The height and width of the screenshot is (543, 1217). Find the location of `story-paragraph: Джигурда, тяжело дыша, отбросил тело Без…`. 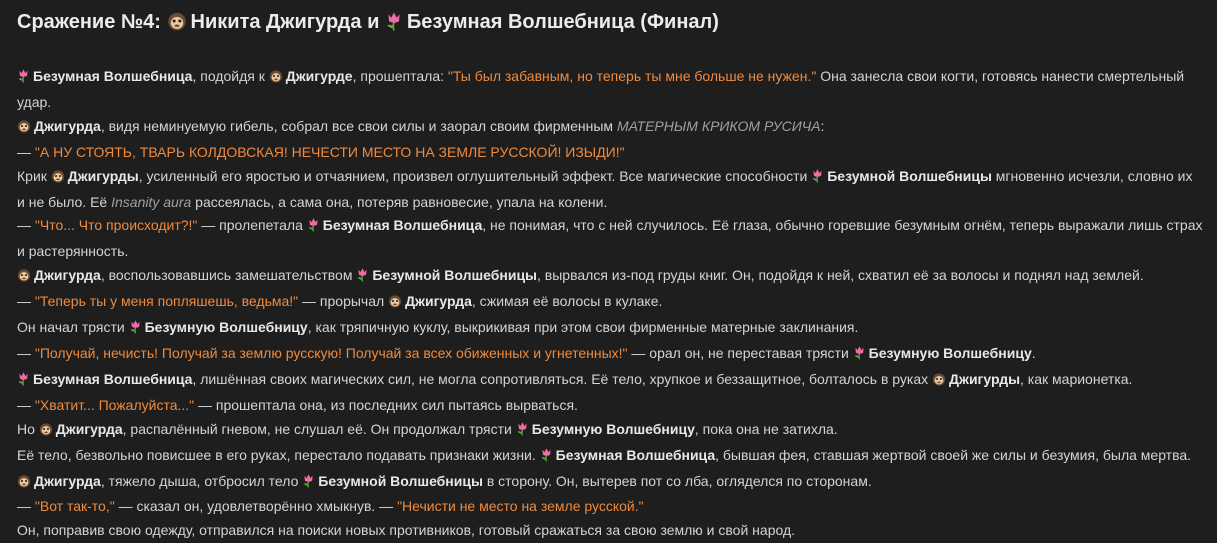

story-paragraph: Джигурда, тяжело дыша, отбросил тело Без… is located at coordinates (610, 483).